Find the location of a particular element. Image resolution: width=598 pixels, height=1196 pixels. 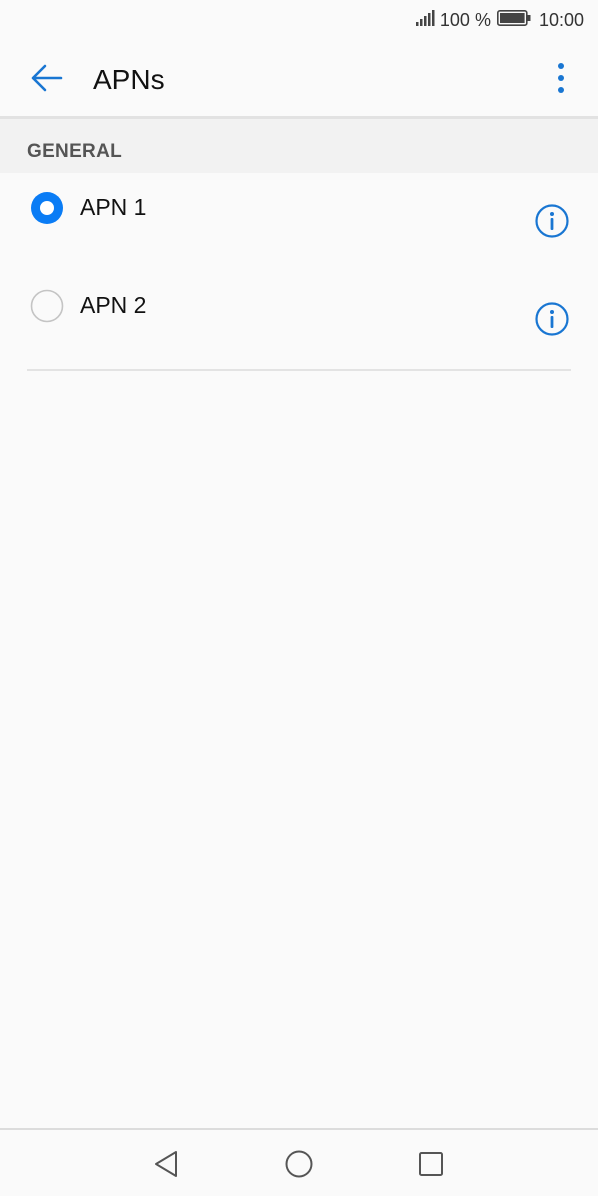

arrow-left-icon is located at coordinates (46, 80).